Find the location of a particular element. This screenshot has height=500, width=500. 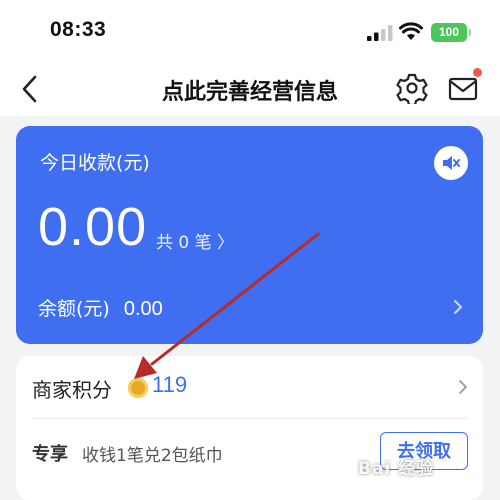

status-time: 08:33 is located at coordinates (78, 29).